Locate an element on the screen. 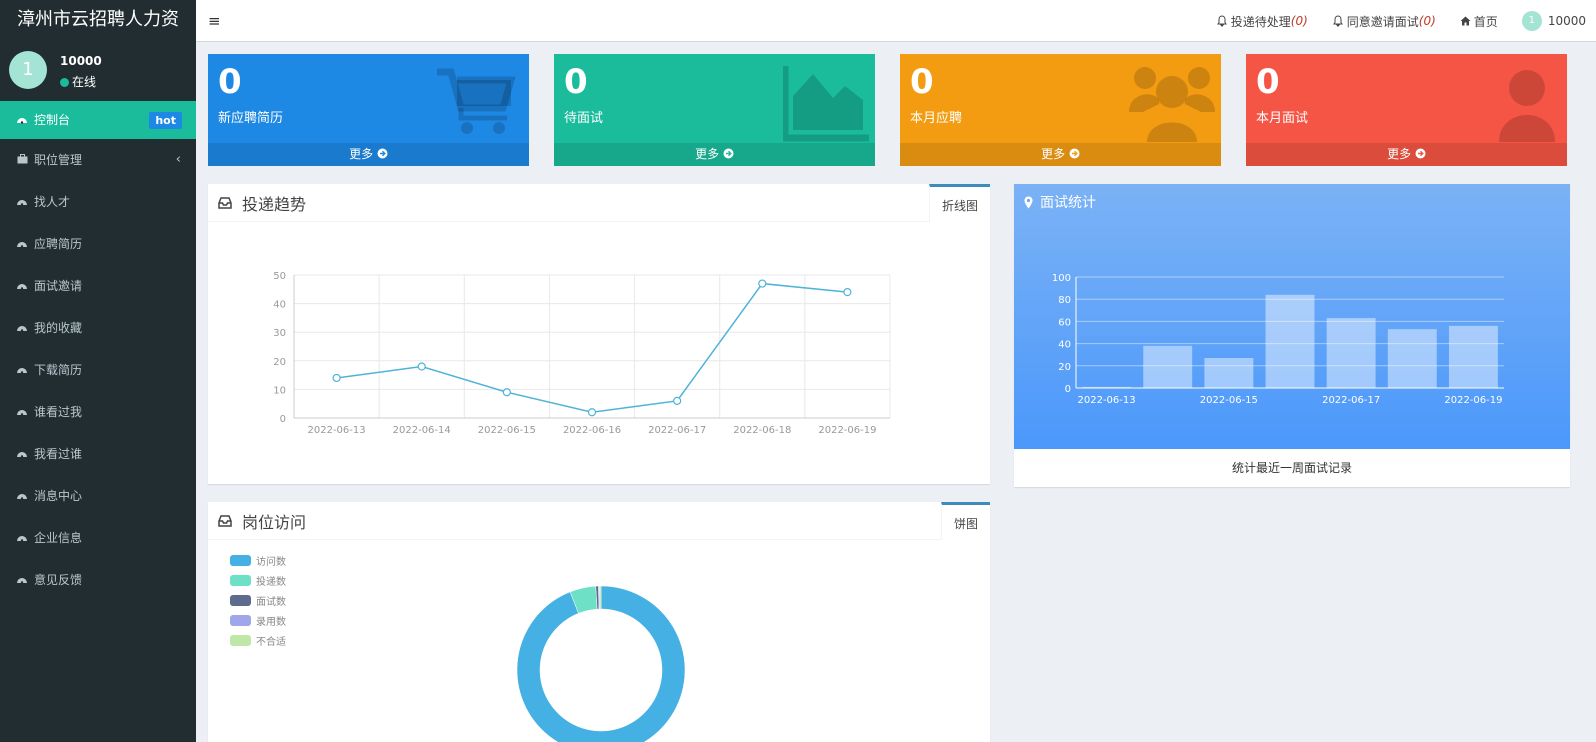  sidebar-item-11: 意见反馈 is located at coordinates (98, 580).